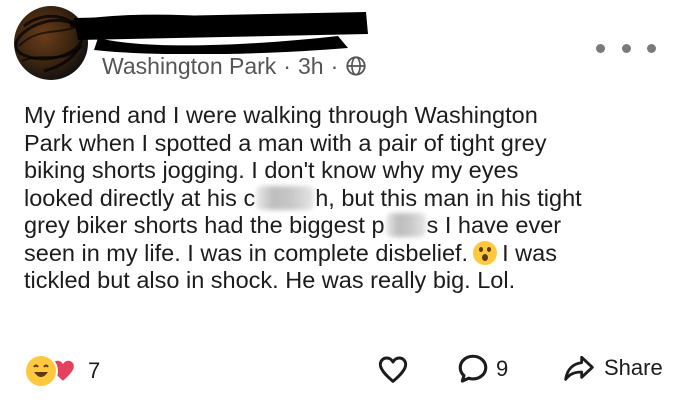 This screenshot has height=402, width=700. I want to click on laughing-emoji-icon, so click(41, 371).